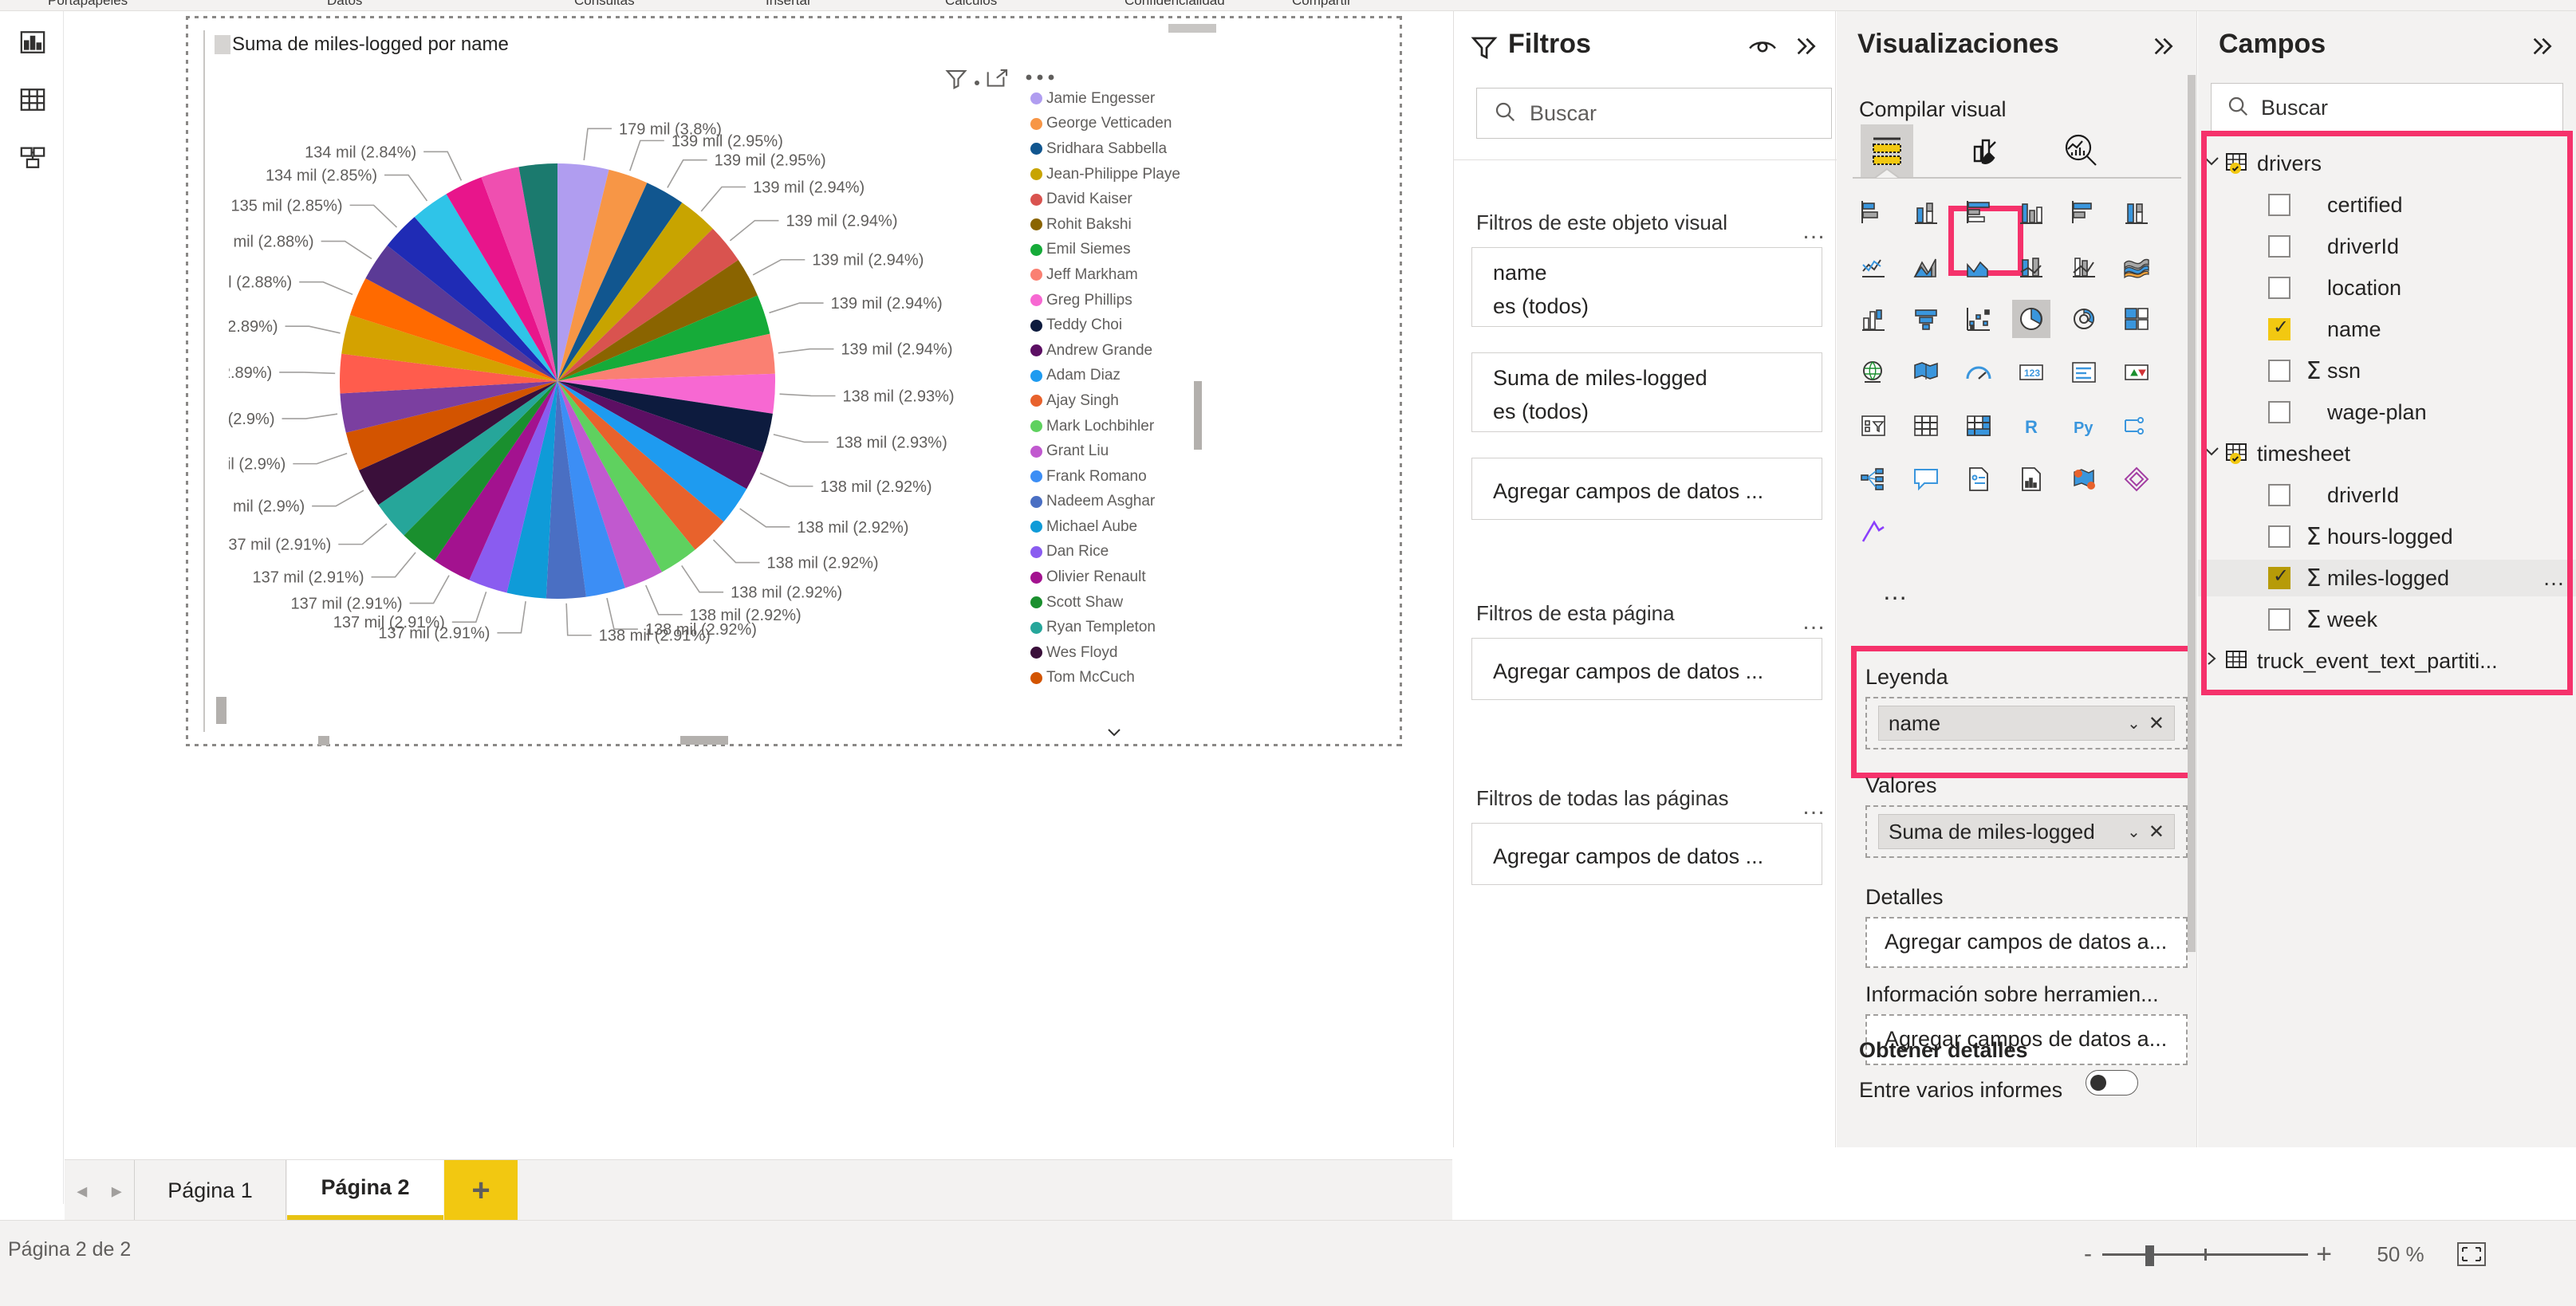 The image size is (2576, 1306). What do you see at coordinates (1110, 275) in the screenshot?
I see `legend-item: Jeff Markham` at bounding box center [1110, 275].